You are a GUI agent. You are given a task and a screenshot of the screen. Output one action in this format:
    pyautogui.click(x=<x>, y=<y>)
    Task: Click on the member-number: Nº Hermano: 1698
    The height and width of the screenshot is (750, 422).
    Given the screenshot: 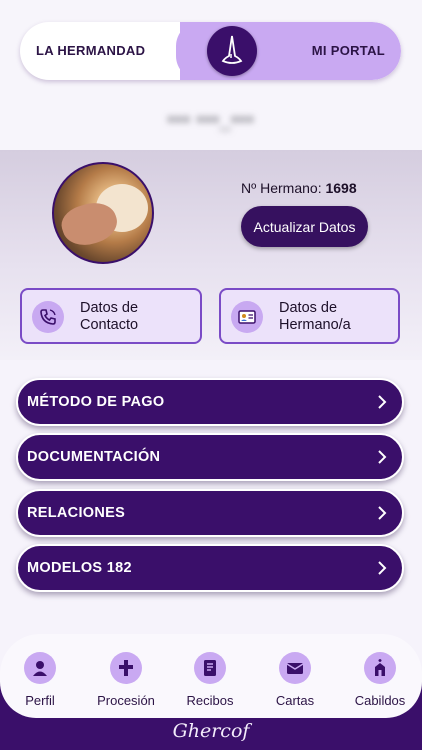 What is the action you would take?
    pyautogui.click(x=299, y=188)
    